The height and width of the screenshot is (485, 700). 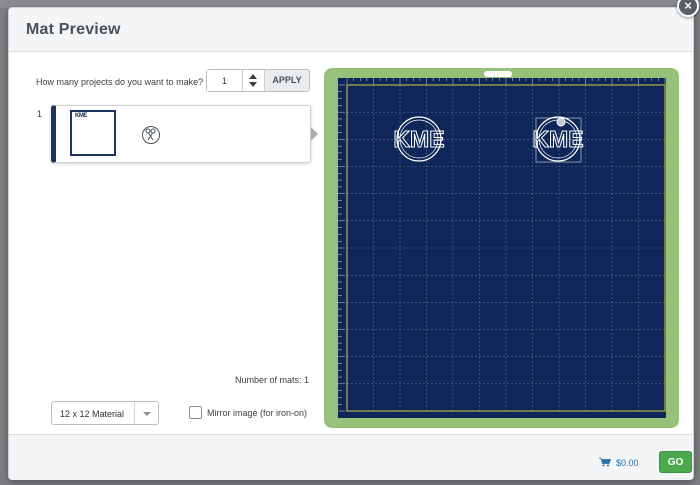 I want to click on projects-question-label: How many projects do you want to make?, so click(x=120, y=82).